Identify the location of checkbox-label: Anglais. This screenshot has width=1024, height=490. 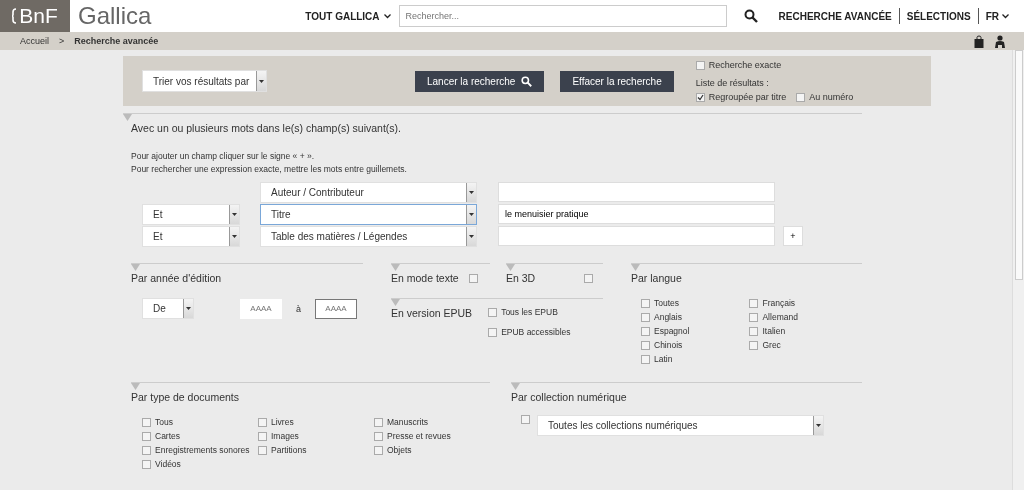
(668, 317).